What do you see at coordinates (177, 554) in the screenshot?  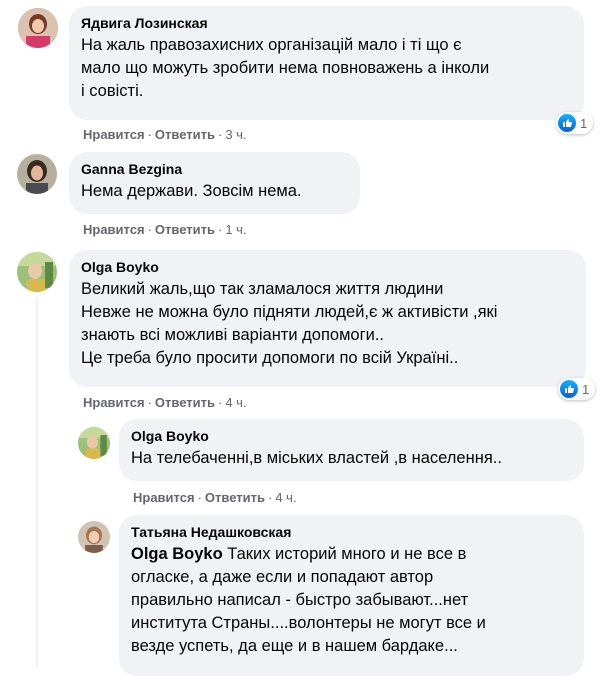 I see `mention-link: Olga Boyko` at bounding box center [177, 554].